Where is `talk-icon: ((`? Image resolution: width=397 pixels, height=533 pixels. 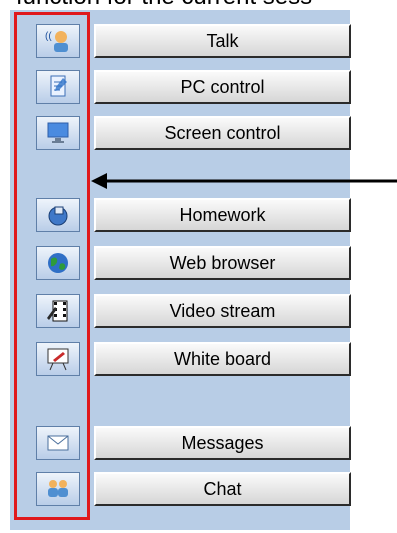
talk-icon: (( is located at coordinates (58, 41).